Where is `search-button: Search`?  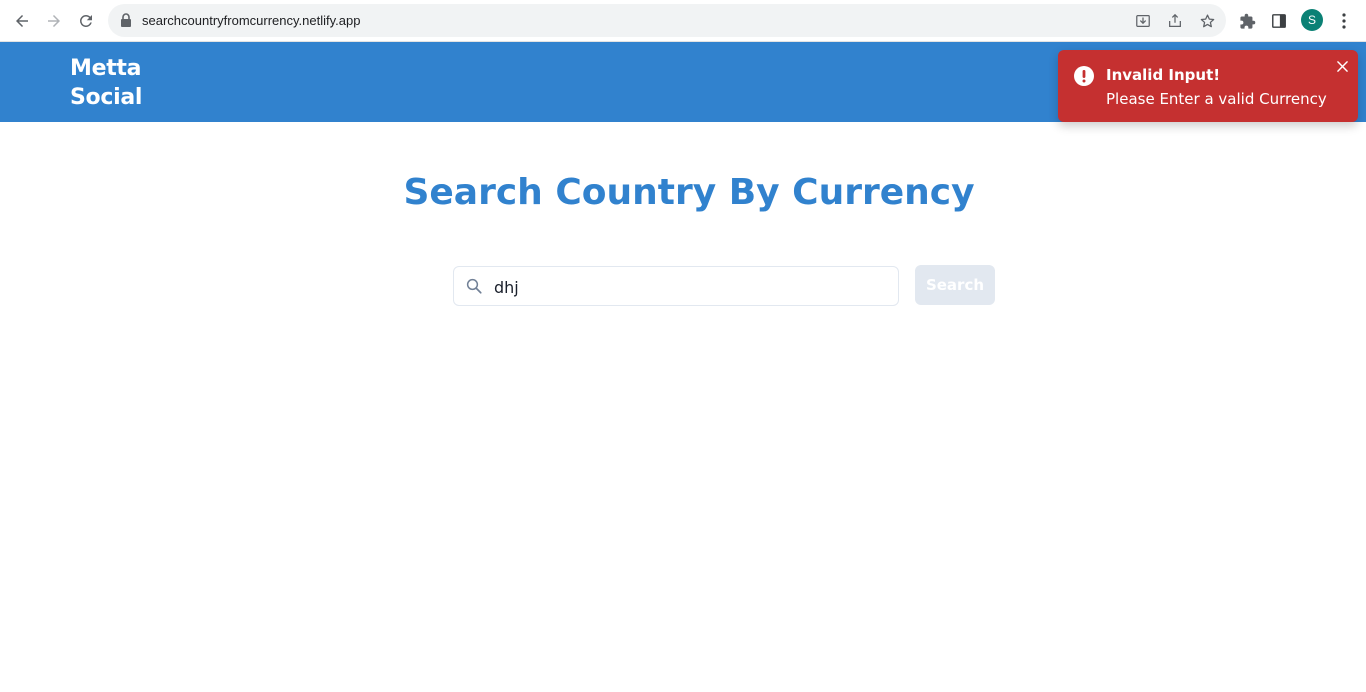
search-button: Search is located at coordinates (955, 285).